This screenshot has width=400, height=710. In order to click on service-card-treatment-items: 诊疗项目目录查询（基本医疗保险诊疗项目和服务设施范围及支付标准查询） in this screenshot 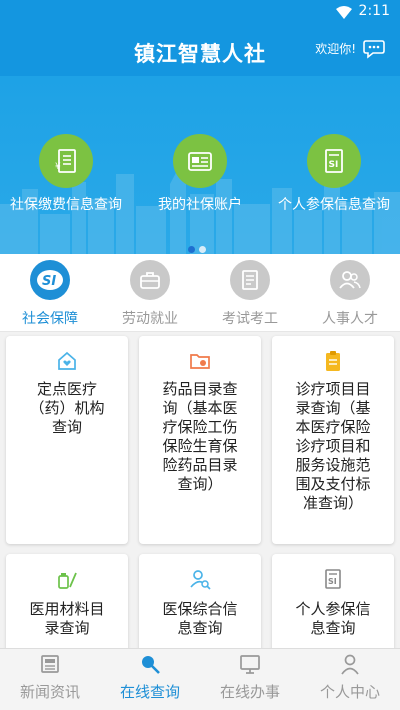, I will do `click(333, 440)`.